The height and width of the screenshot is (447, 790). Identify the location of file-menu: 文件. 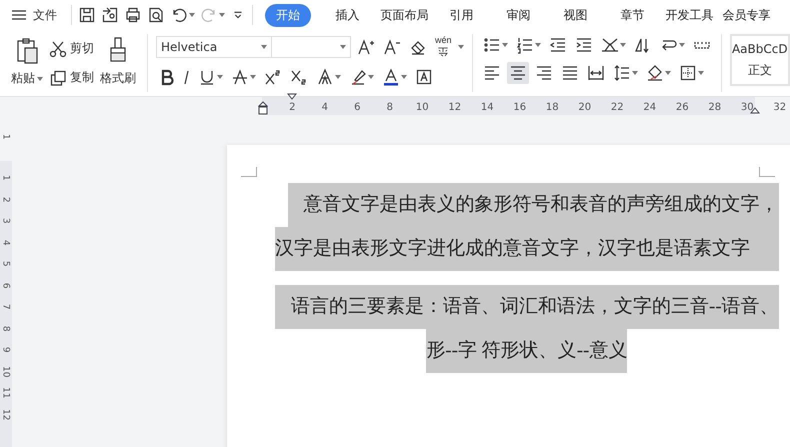
(37, 15).